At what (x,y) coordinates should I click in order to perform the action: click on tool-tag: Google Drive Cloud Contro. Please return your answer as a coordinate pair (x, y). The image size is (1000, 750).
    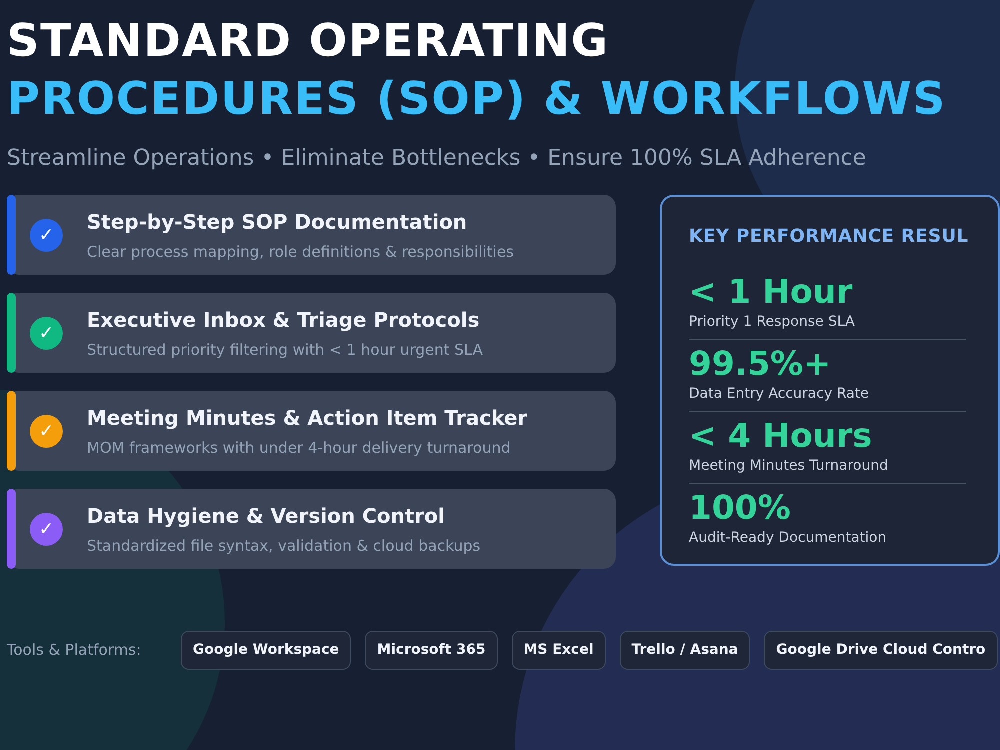
    Looking at the image, I should click on (881, 650).